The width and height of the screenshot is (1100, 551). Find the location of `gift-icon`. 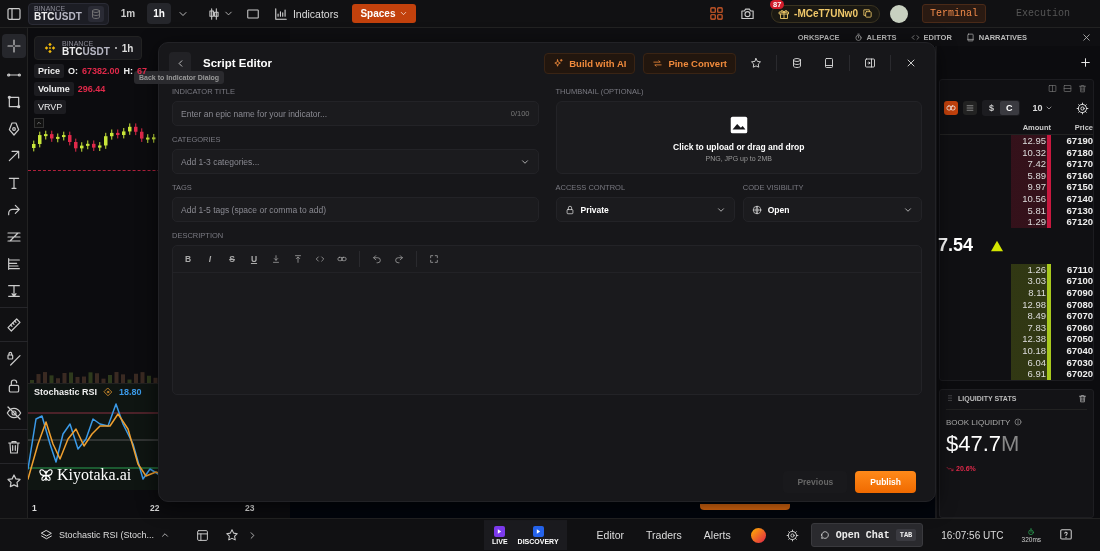

gift-icon is located at coordinates (784, 13).